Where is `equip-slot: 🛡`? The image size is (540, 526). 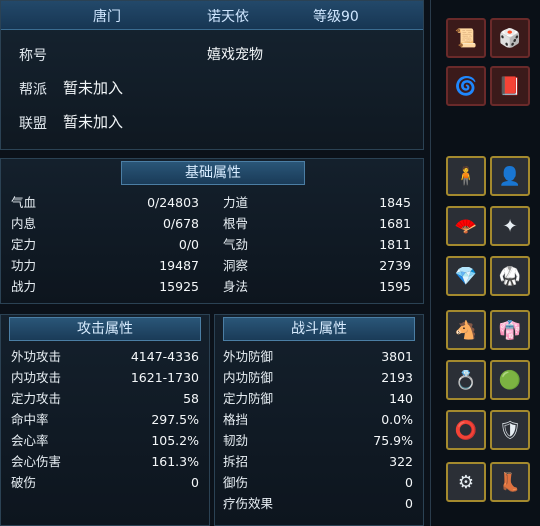
equip-slot: 🛡 is located at coordinates (510, 430).